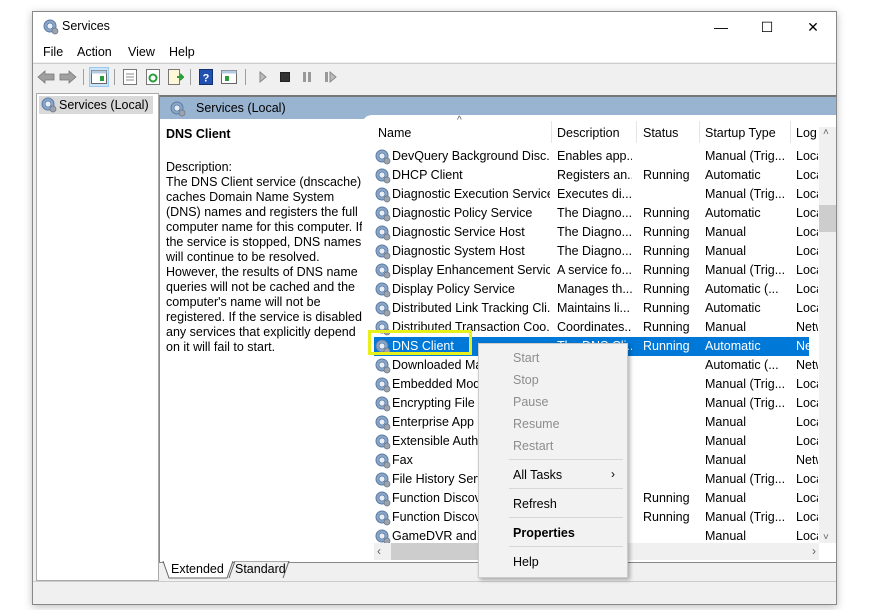 Image resolution: width=877 pixels, height=610 pixels. Describe the element at coordinates (826, 537) in the screenshot. I see `scroll-down-icon: ˅` at that location.